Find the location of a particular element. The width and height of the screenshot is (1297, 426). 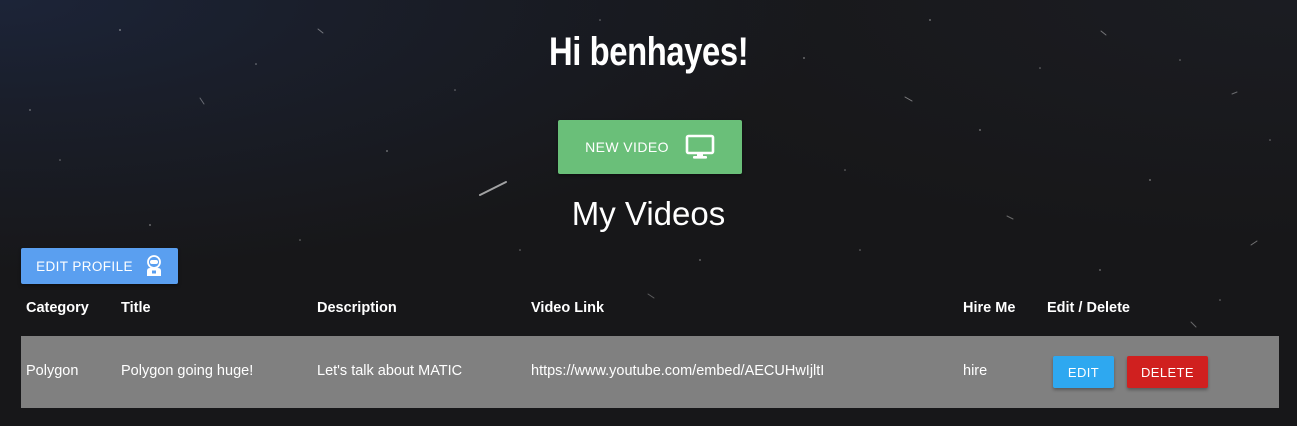

page-greeting: Hi benhayes! is located at coordinates (648, 52).